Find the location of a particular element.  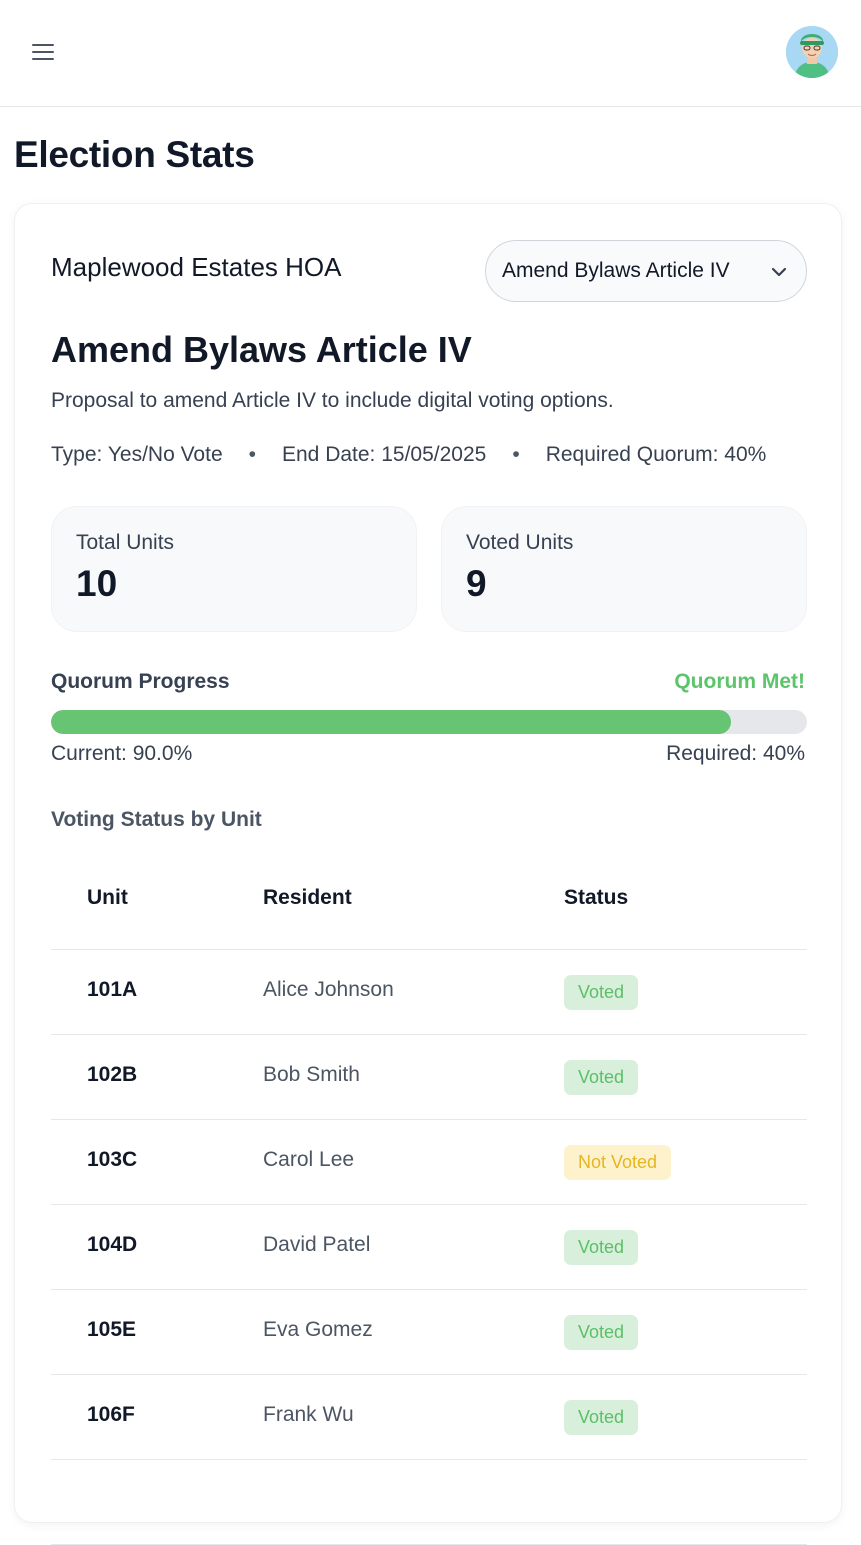

status-badge: Not Voted is located at coordinates (618, 1162).